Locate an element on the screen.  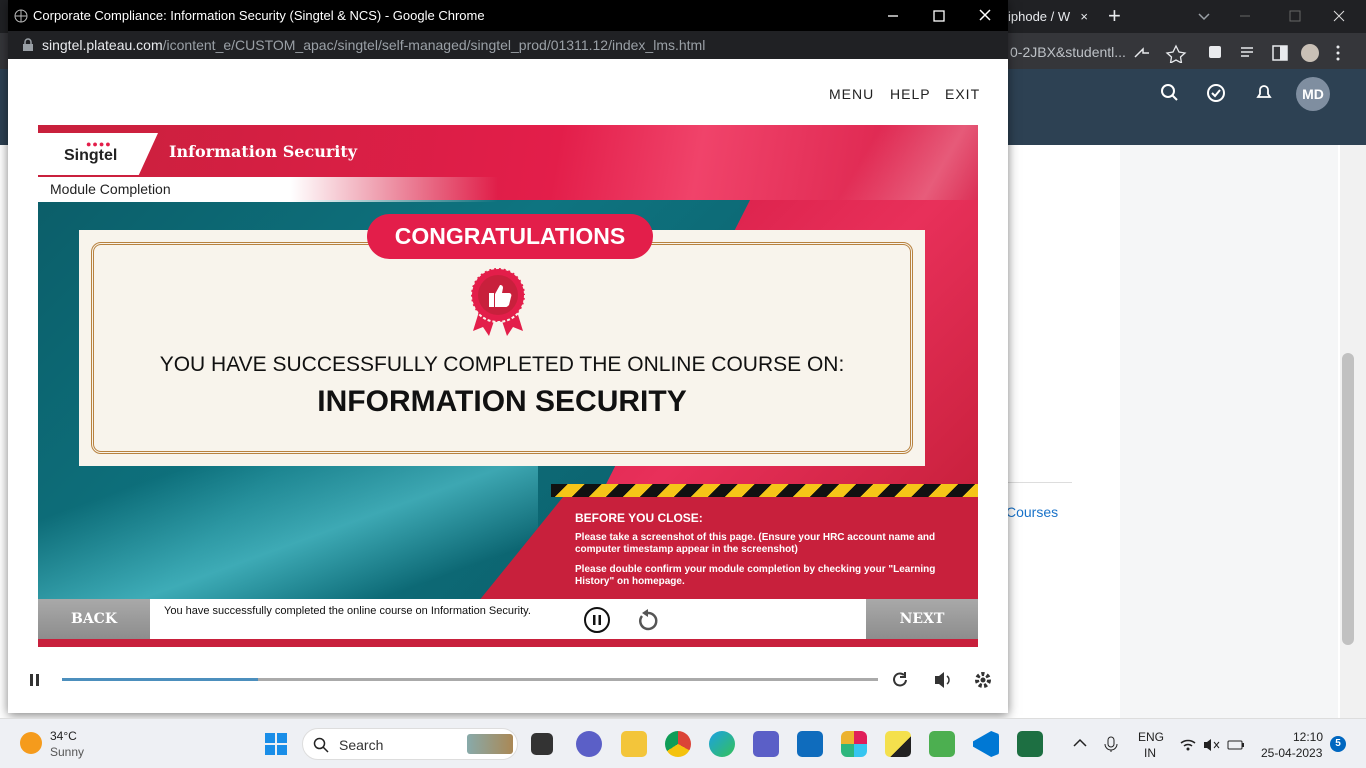
bg-tab-title: iphode / W is located at coordinates (1039, 16).